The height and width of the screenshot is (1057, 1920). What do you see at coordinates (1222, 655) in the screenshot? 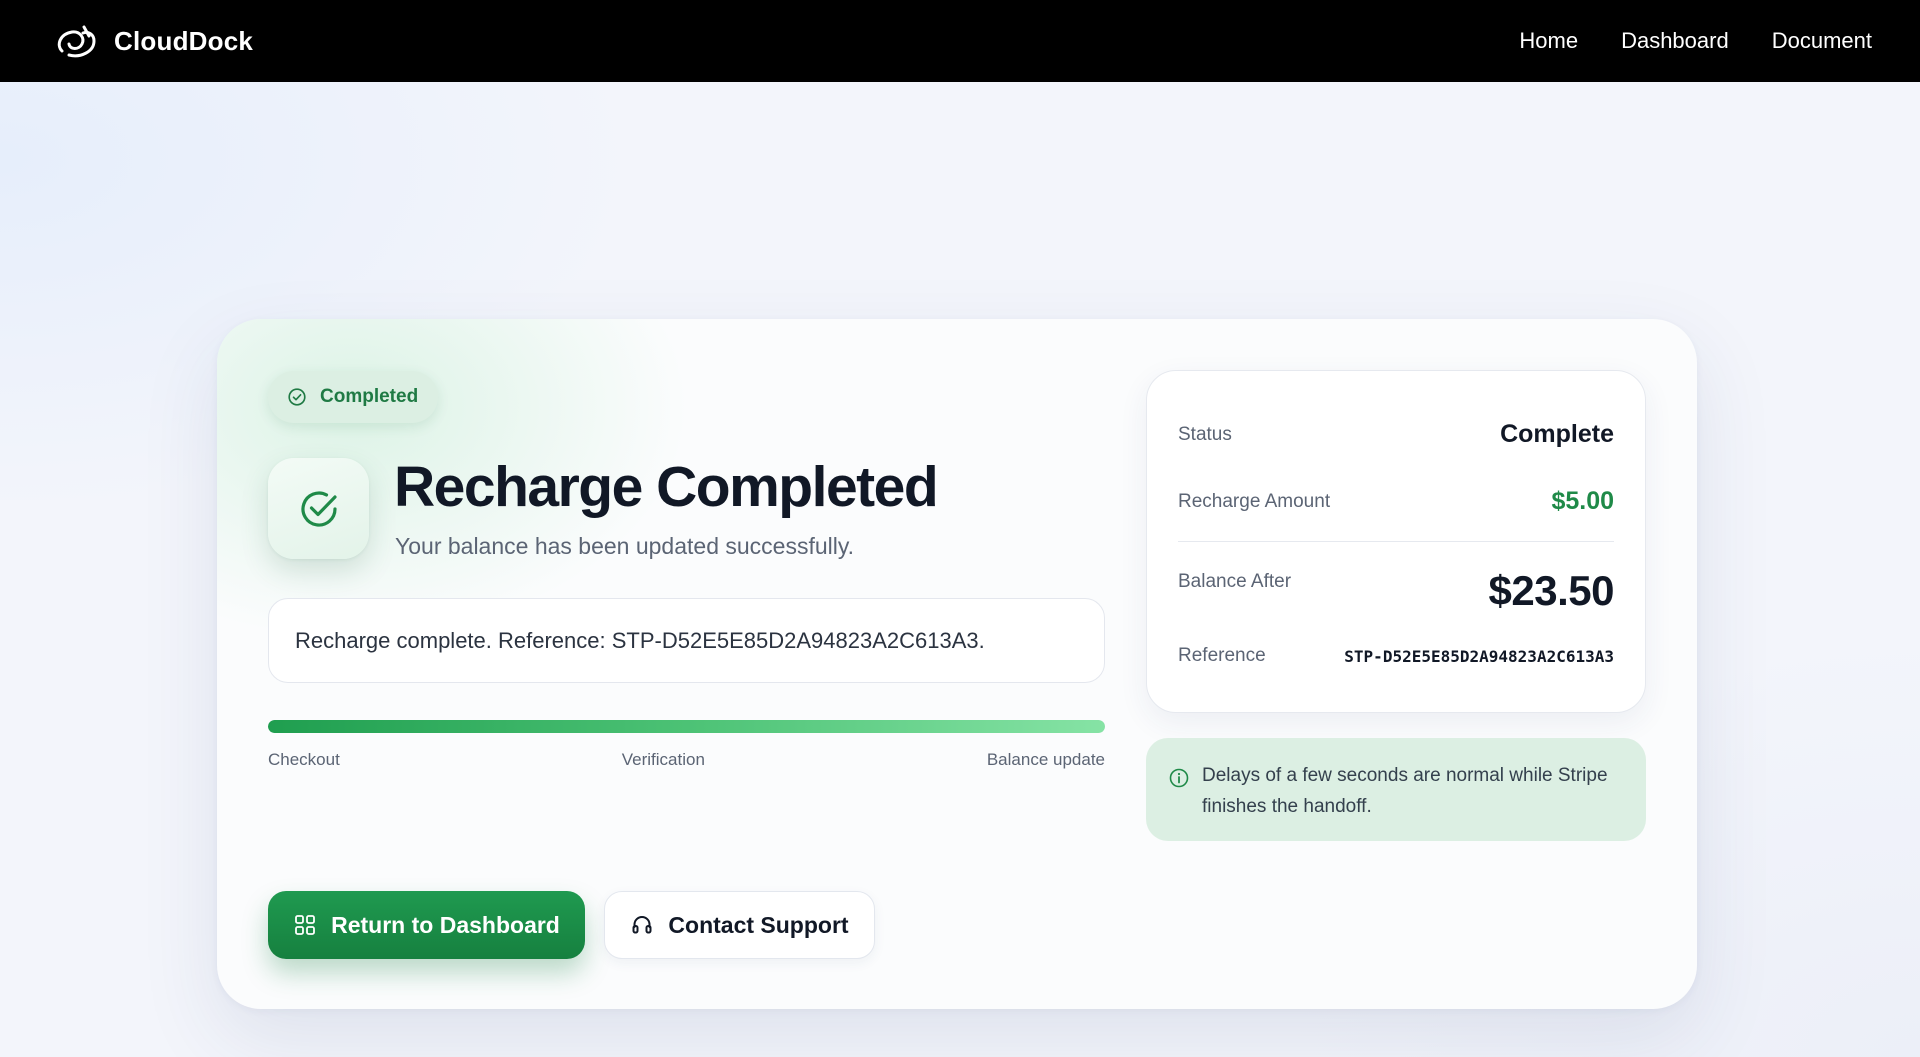
I see `reference-label: Reference` at bounding box center [1222, 655].